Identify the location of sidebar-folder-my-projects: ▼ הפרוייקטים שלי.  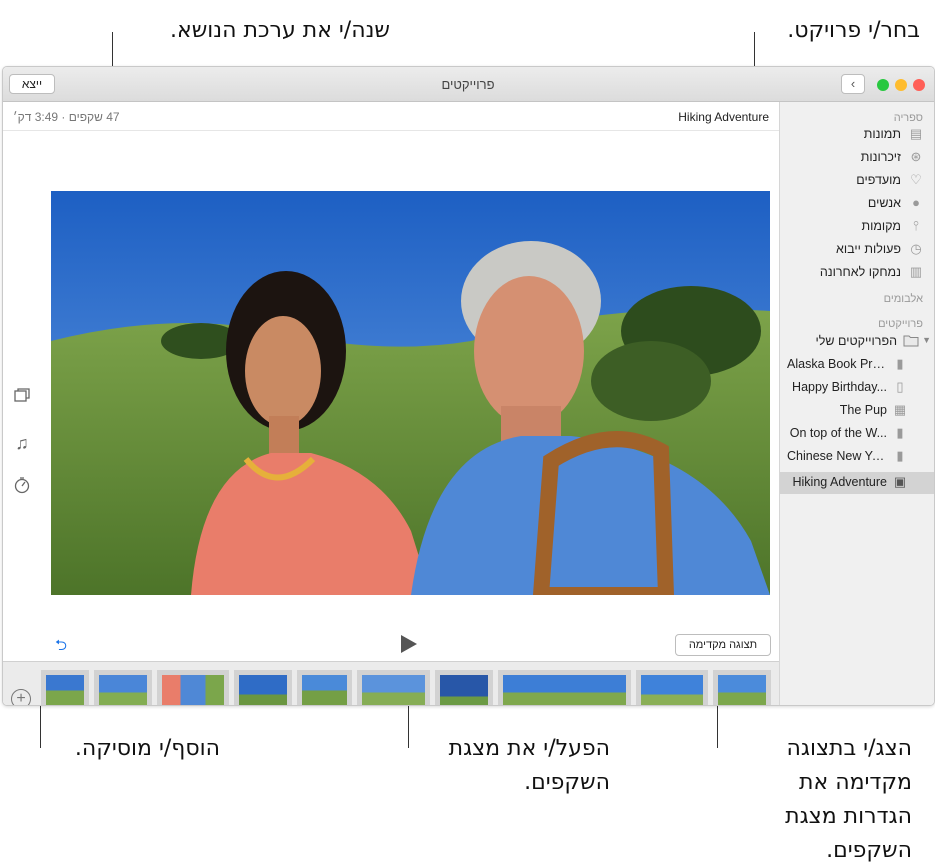
(857, 342).